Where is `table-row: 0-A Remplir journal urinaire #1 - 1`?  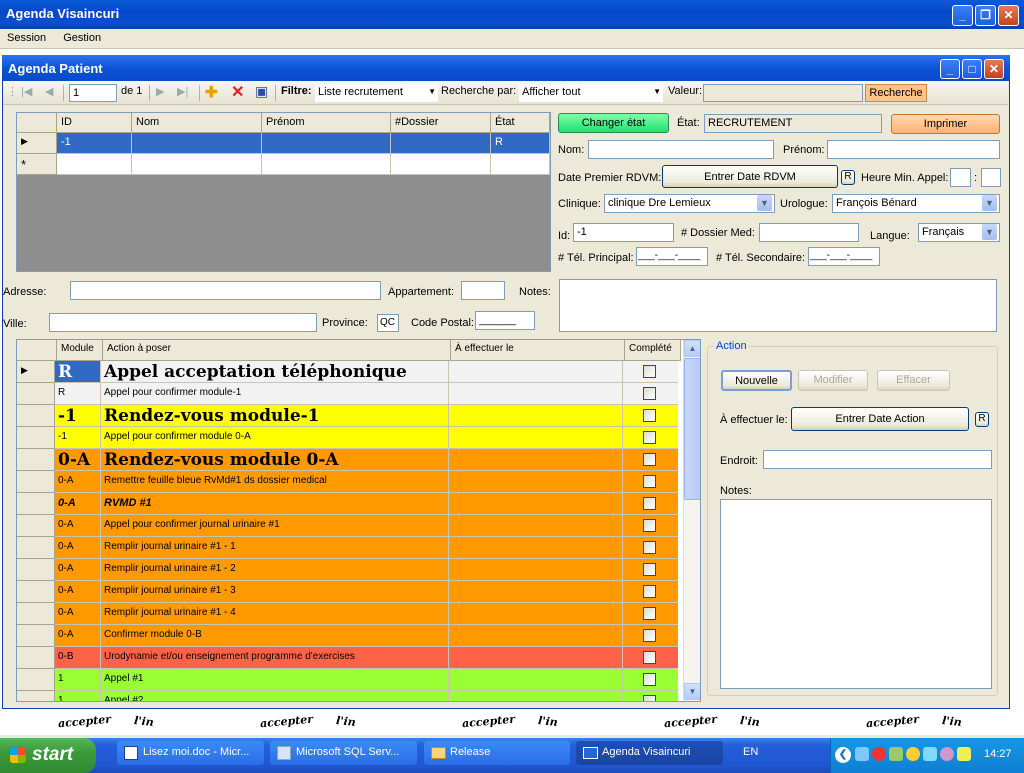
table-row: 0-A Remplir journal urinaire #1 - 1 is located at coordinates (347, 548).